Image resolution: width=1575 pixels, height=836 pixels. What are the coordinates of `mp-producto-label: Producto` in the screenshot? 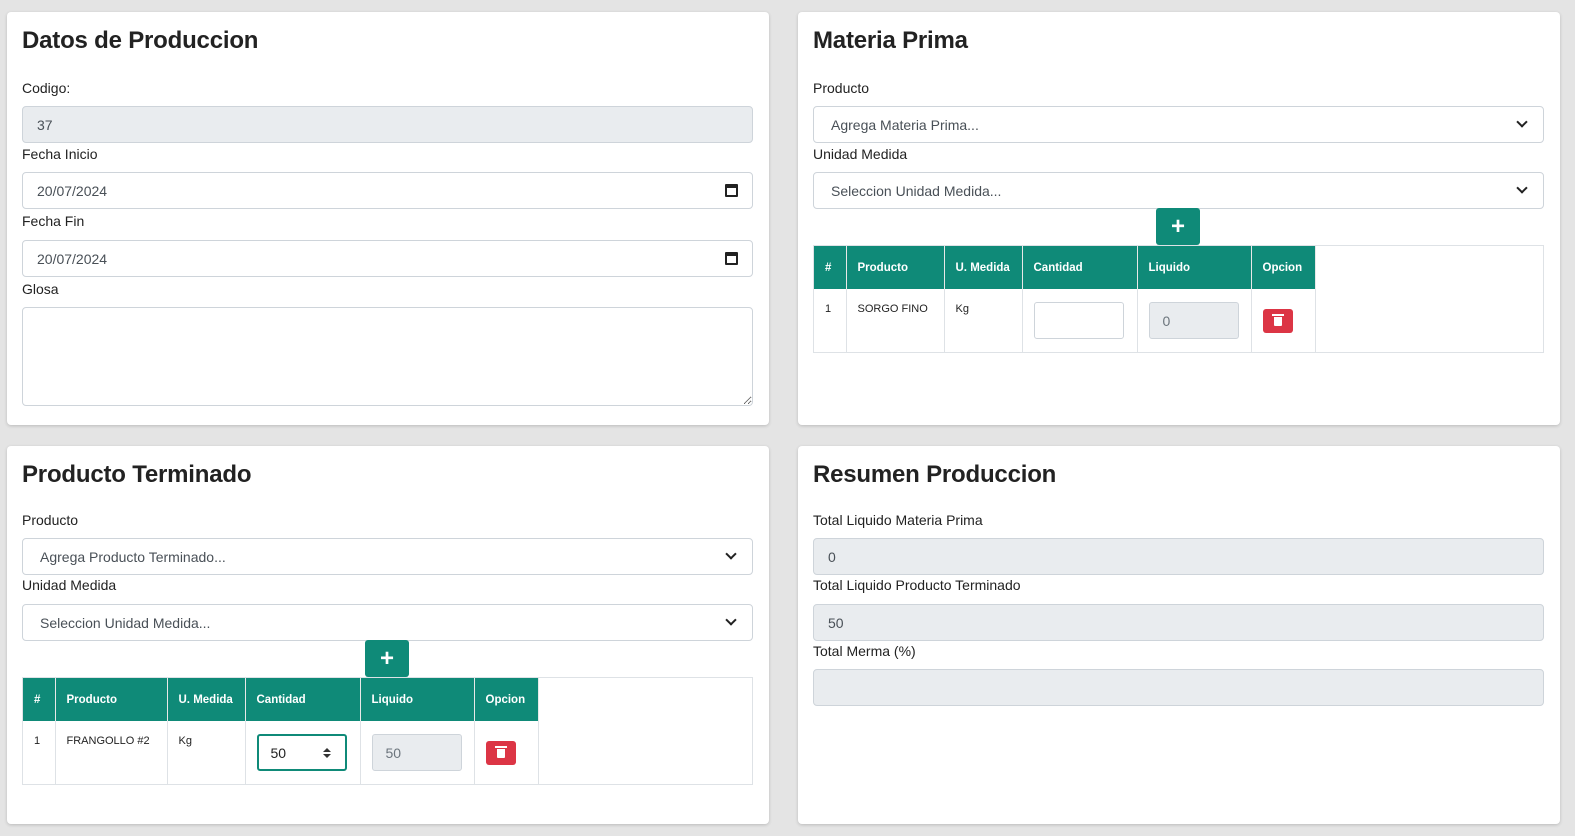 It's located at (841, 88).